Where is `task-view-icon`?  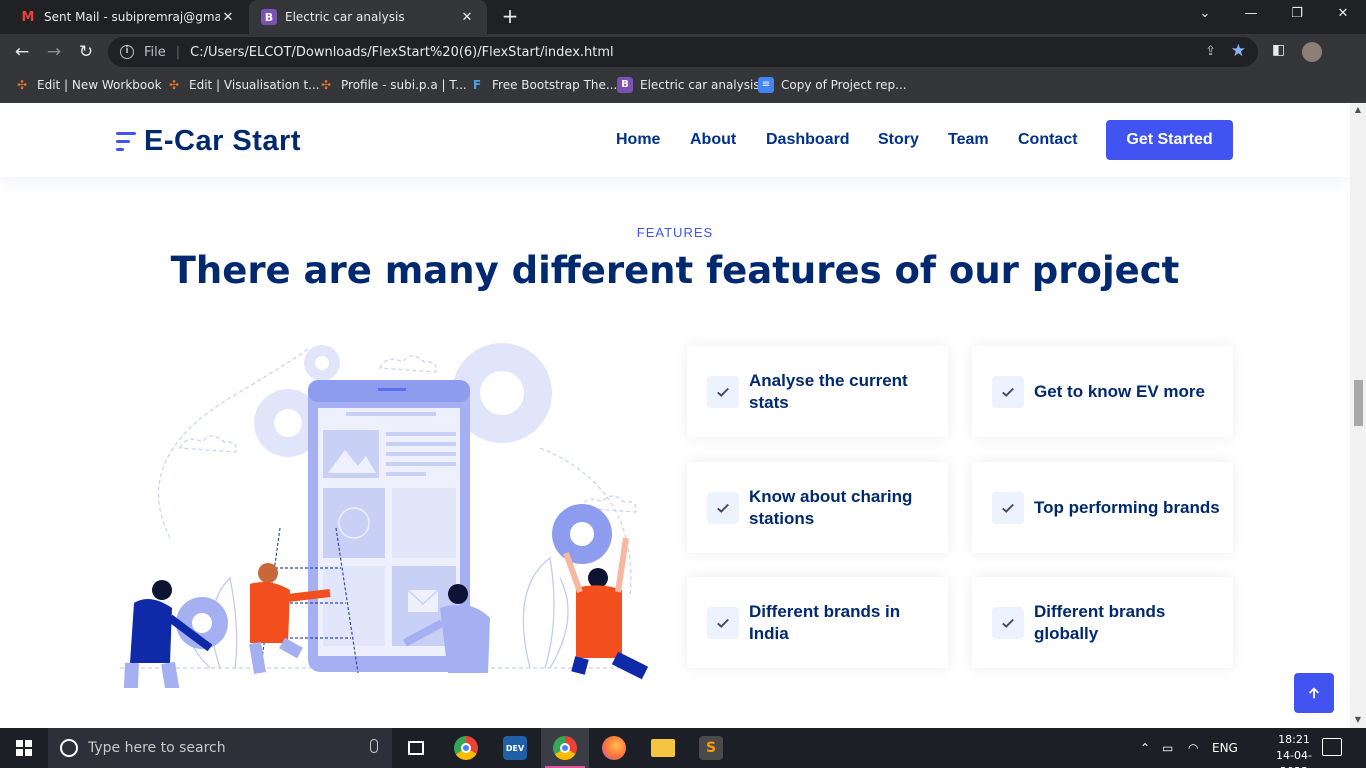
task-view-icon is located at coordinates (416, 748).